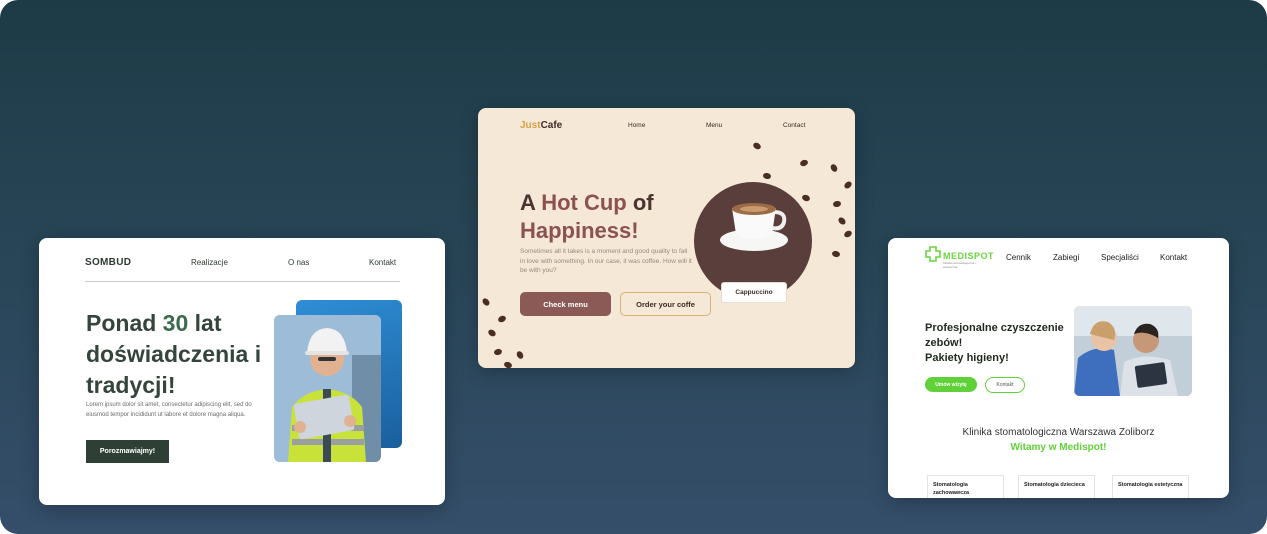  Describe the element at coordinates (636, 125) in the screenshot. I see `justcafe-nav-home: Home` at that location.